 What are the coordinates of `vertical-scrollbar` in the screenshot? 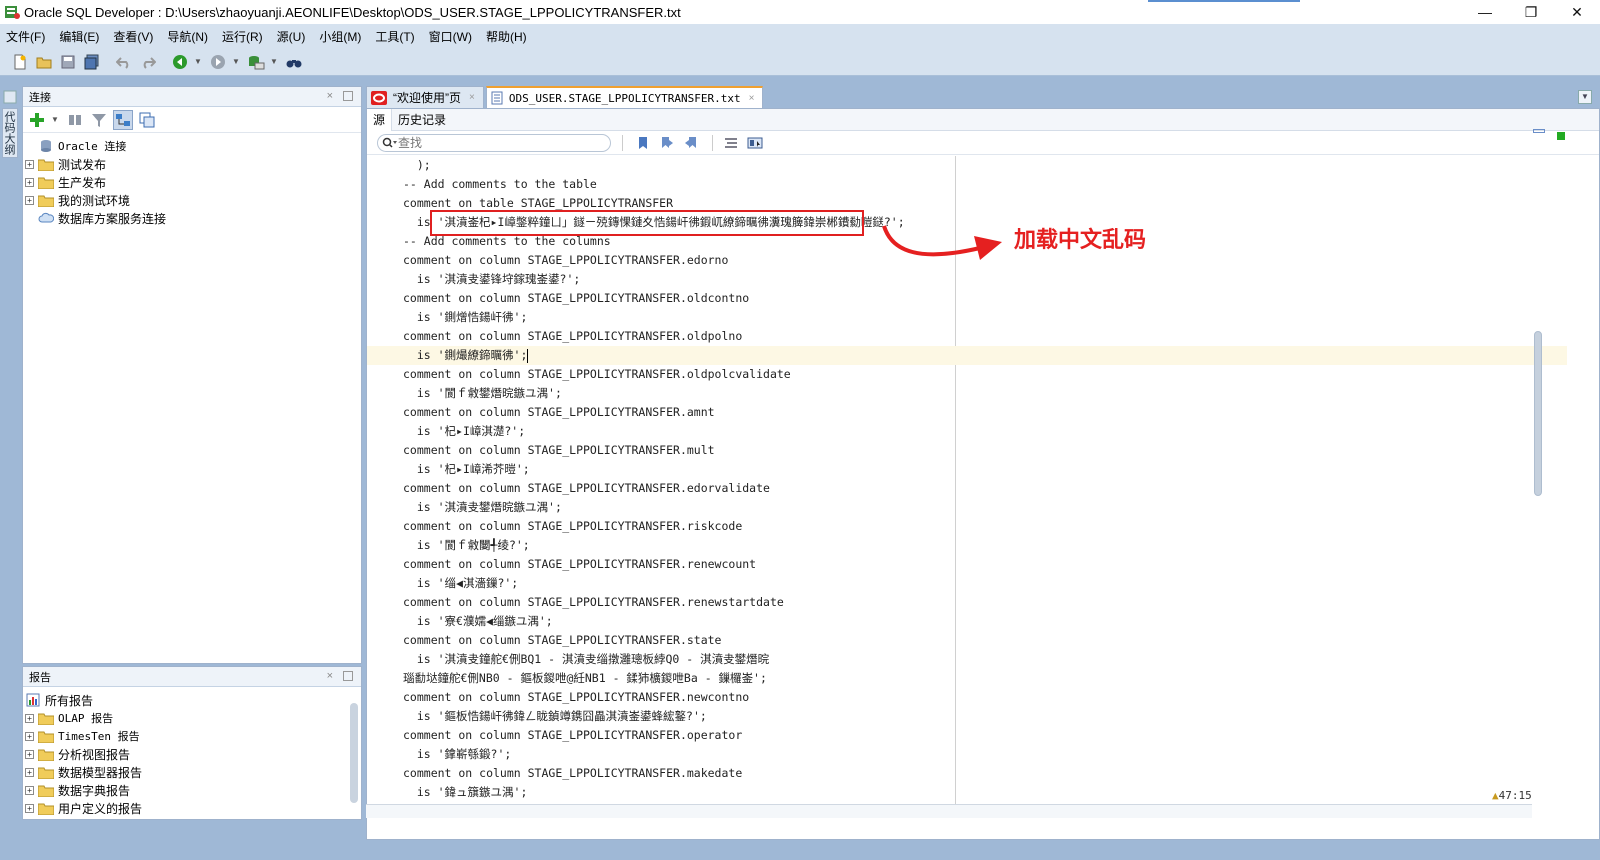 It's located at (1538, 464).